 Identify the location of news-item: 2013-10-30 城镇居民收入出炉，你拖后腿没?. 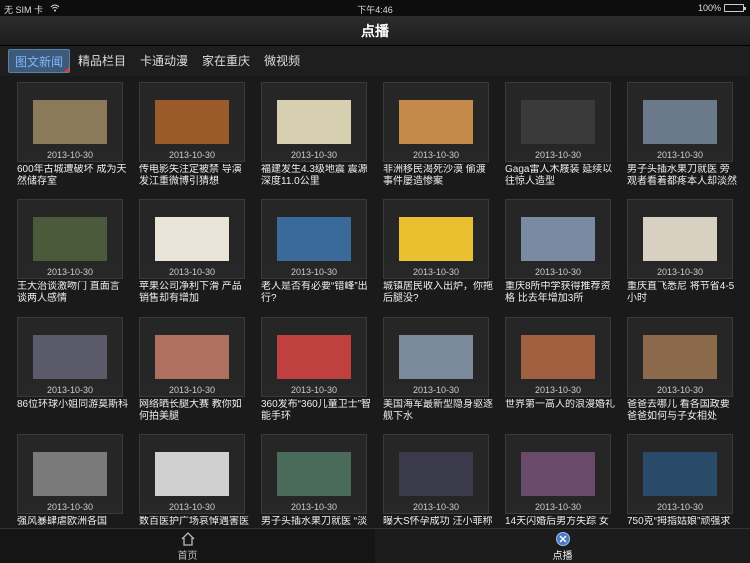
(439, 252).